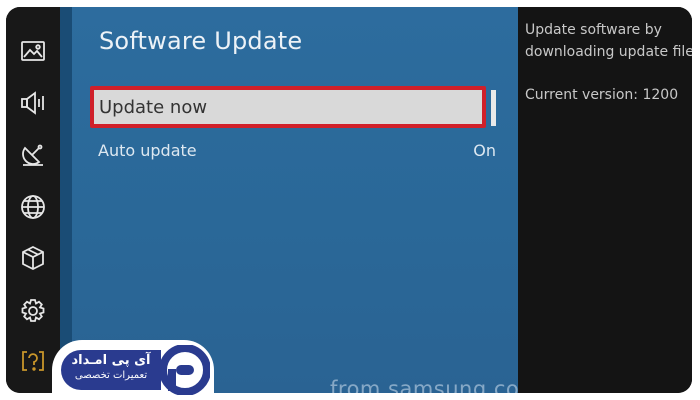 The width and height of the screenshot is (700, 400). What do you see at coordinates (111, 360) in the screenshot?
I see `logo-name: آی پی امـداد` at bounding box center [111, 360].